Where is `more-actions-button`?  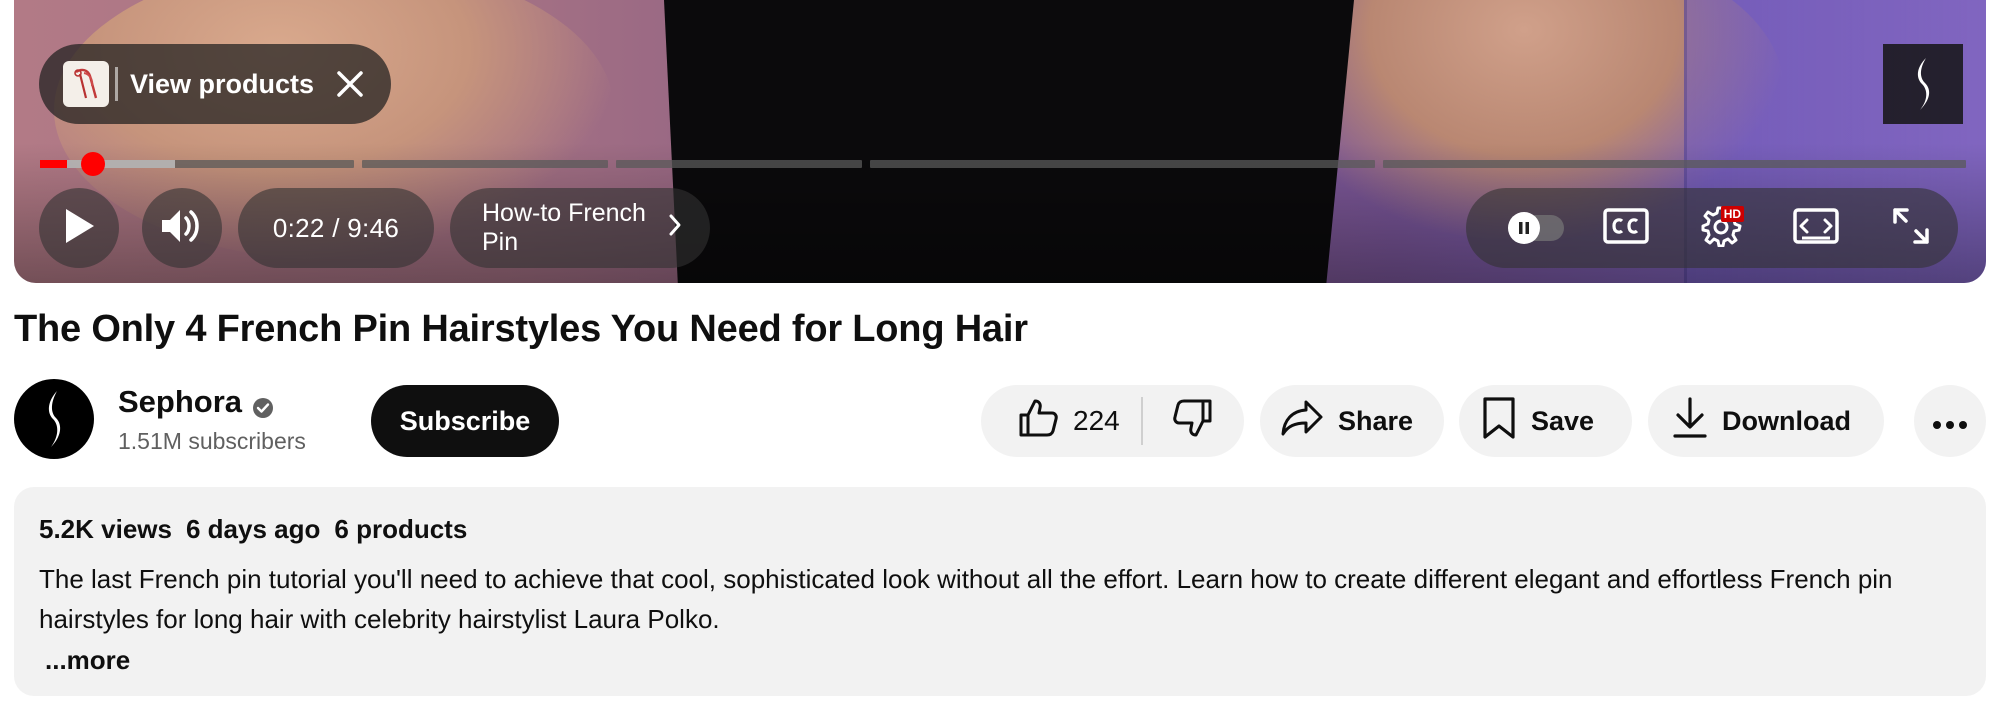
more-actions-button is located at coordinates (1950, 421).